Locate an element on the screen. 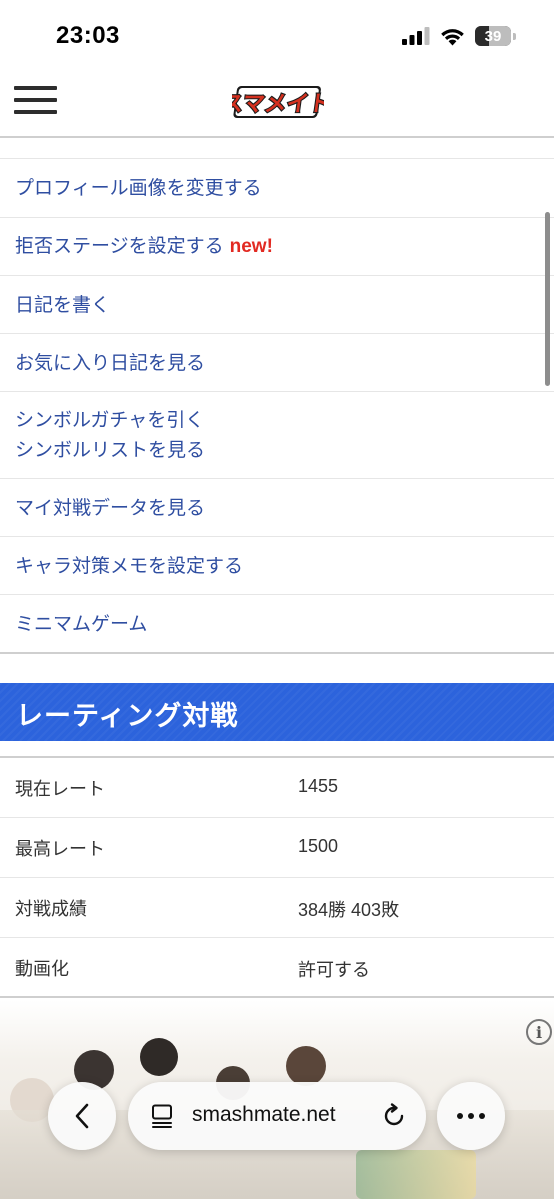 The image size is (554, 1199). scrollbar-thumb is located at coordinates (547, 299).